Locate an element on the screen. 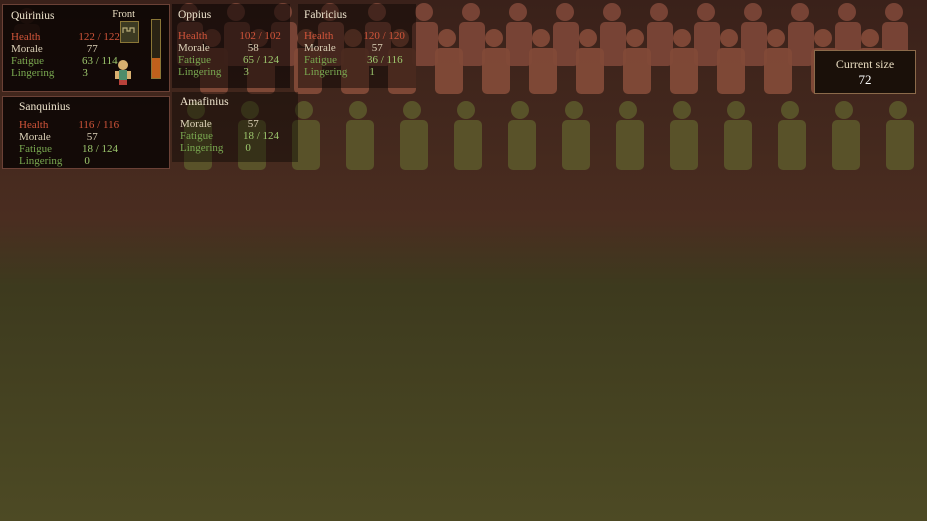 This screenshot has height=521, width=927. fatigue-value: 36 / 116 is located at coordinates (385, 60).